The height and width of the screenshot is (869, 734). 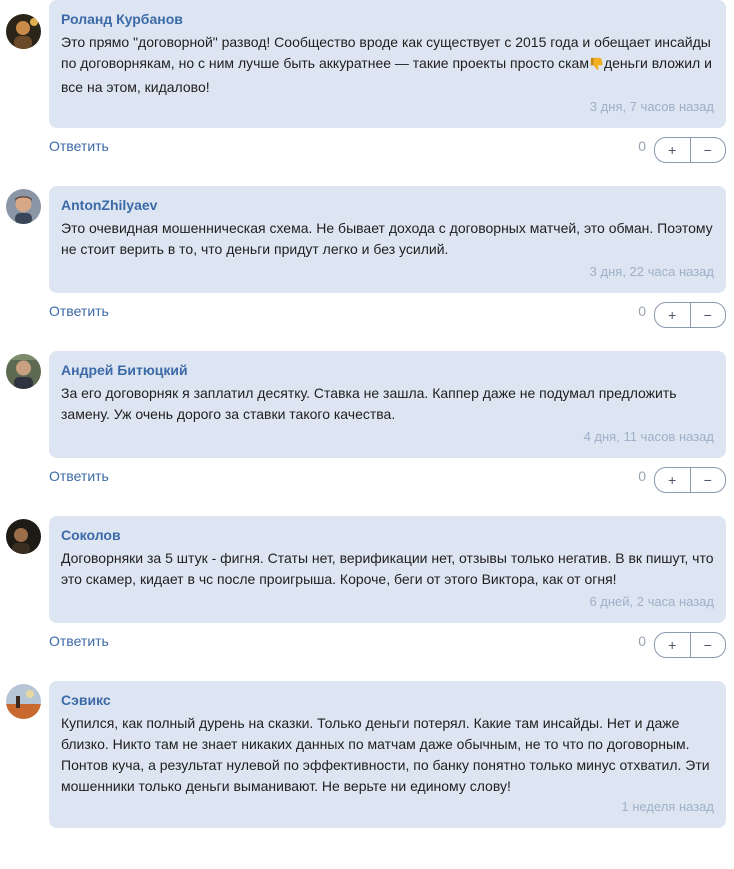 I want to click on comment-time: 3 дня, 7 часов назад, so click(x=651, y=106).